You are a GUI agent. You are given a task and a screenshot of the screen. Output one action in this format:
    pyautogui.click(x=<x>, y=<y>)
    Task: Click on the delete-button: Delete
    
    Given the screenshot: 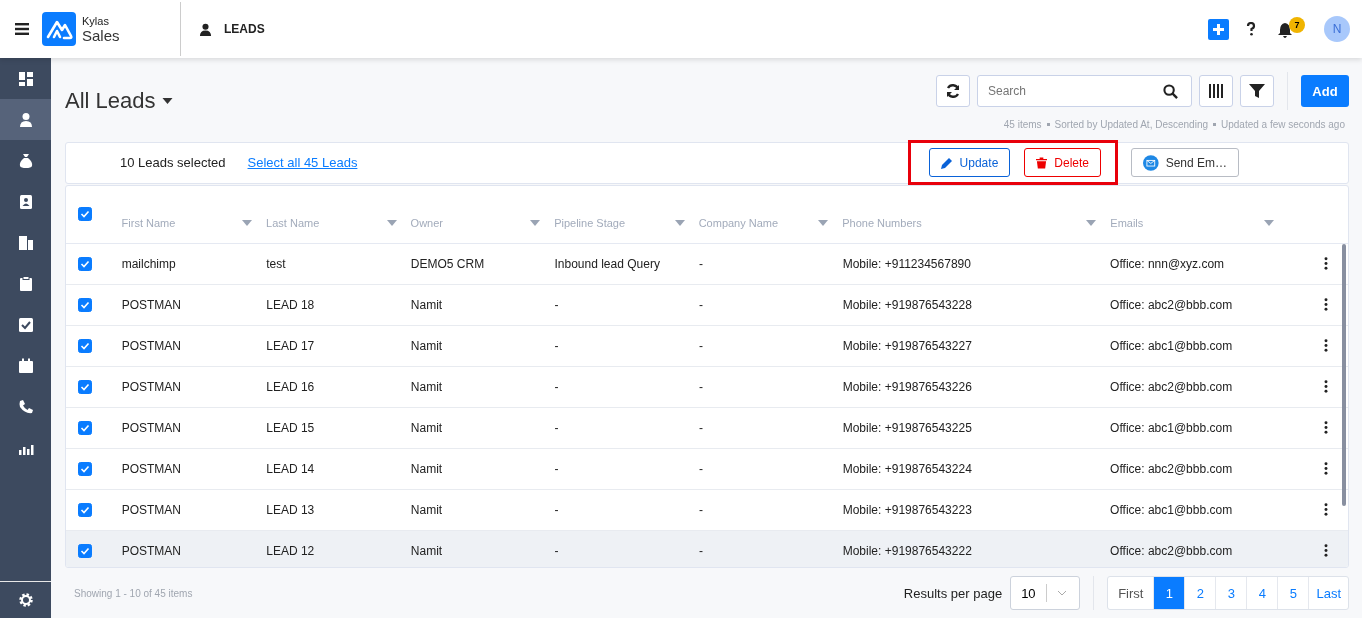 What is the action you would take?
    pyautogui.click(x=1062, y=162)
    